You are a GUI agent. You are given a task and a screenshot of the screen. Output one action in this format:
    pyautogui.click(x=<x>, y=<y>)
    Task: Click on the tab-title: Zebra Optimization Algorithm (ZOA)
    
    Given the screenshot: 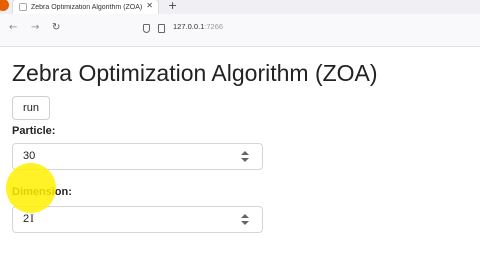 What is the action you would take?
    pyautogui.click(x=87, y=7)
    